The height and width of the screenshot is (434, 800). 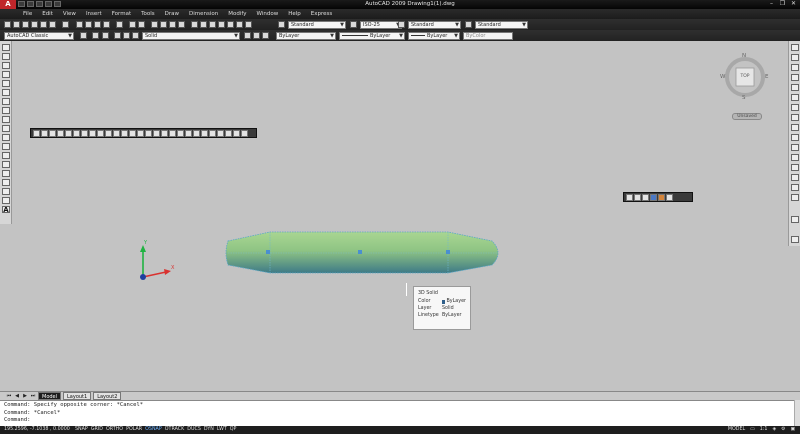 What do you see at coordinates (212, 24) in the screenshot?
I see `tool-palettes-icon` at bounding box center [212, 24].